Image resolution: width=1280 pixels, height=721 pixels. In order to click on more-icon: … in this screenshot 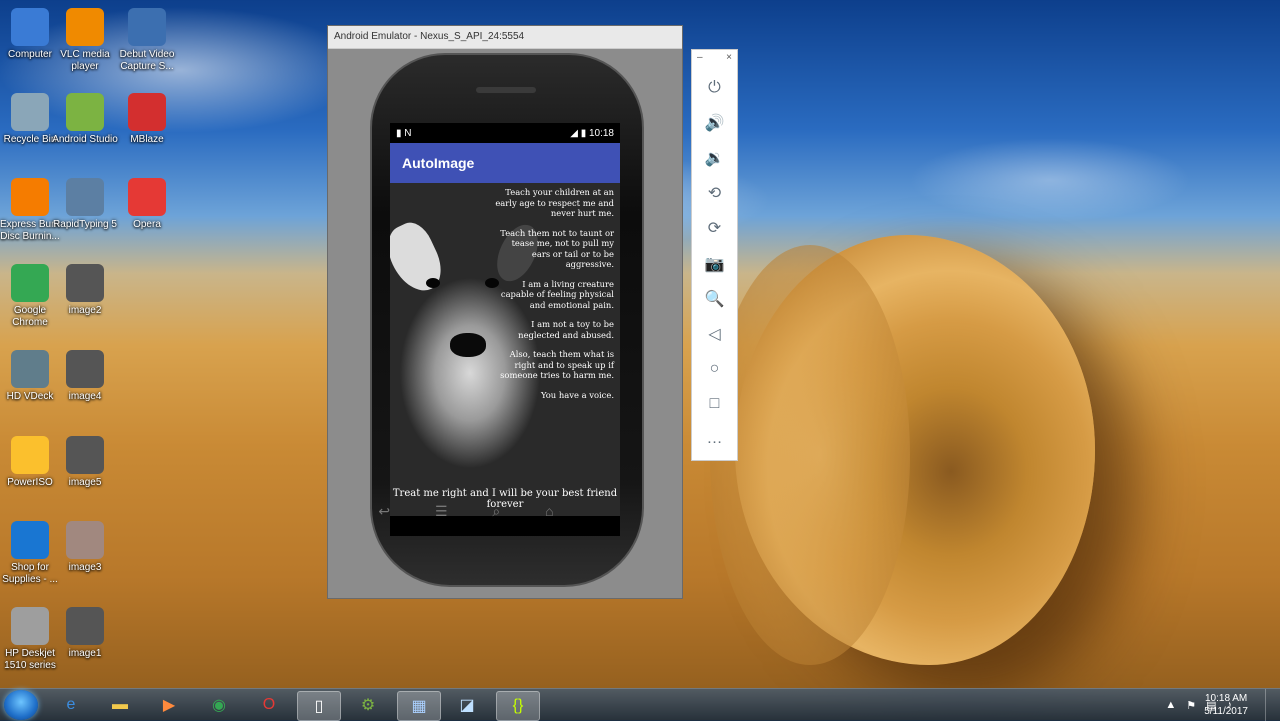, I will do `click(714, 439)`.